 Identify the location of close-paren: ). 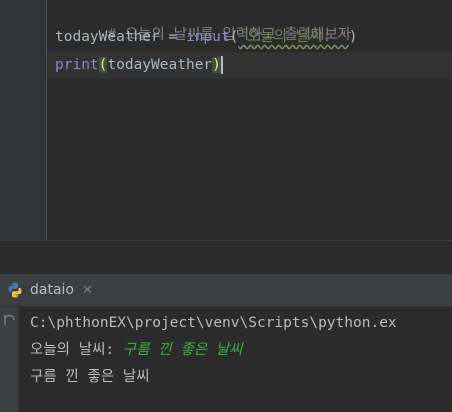
(353, 37).